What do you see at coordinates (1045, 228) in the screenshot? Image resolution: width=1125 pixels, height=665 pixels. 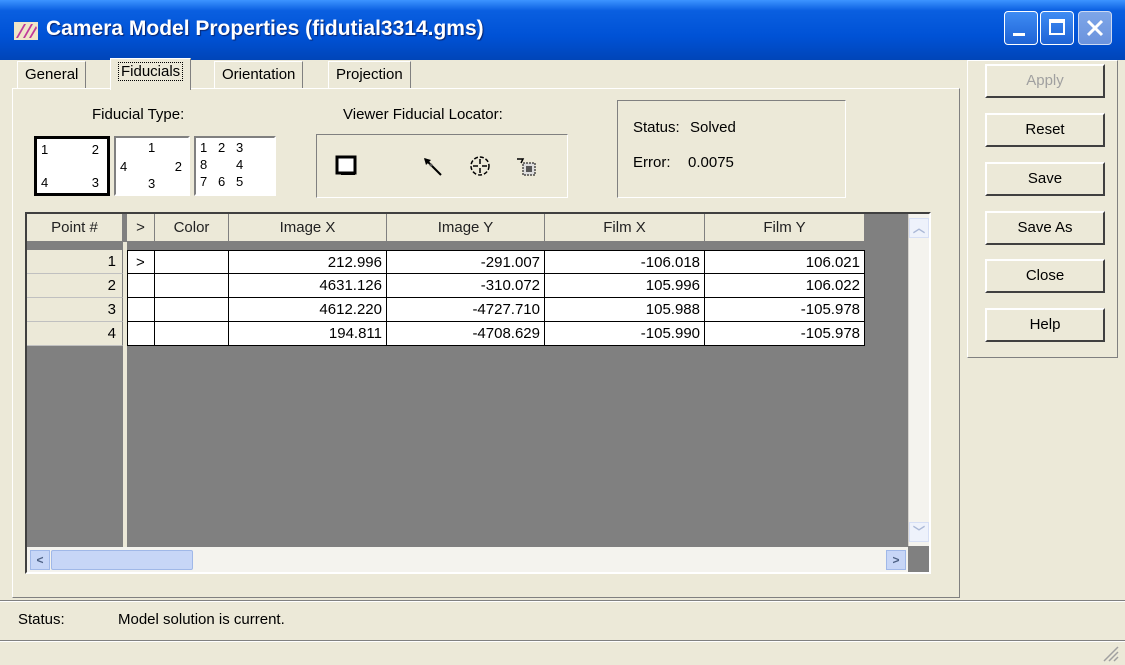 I see `save-as-button: Save As` at bounding box center [1045, 228].